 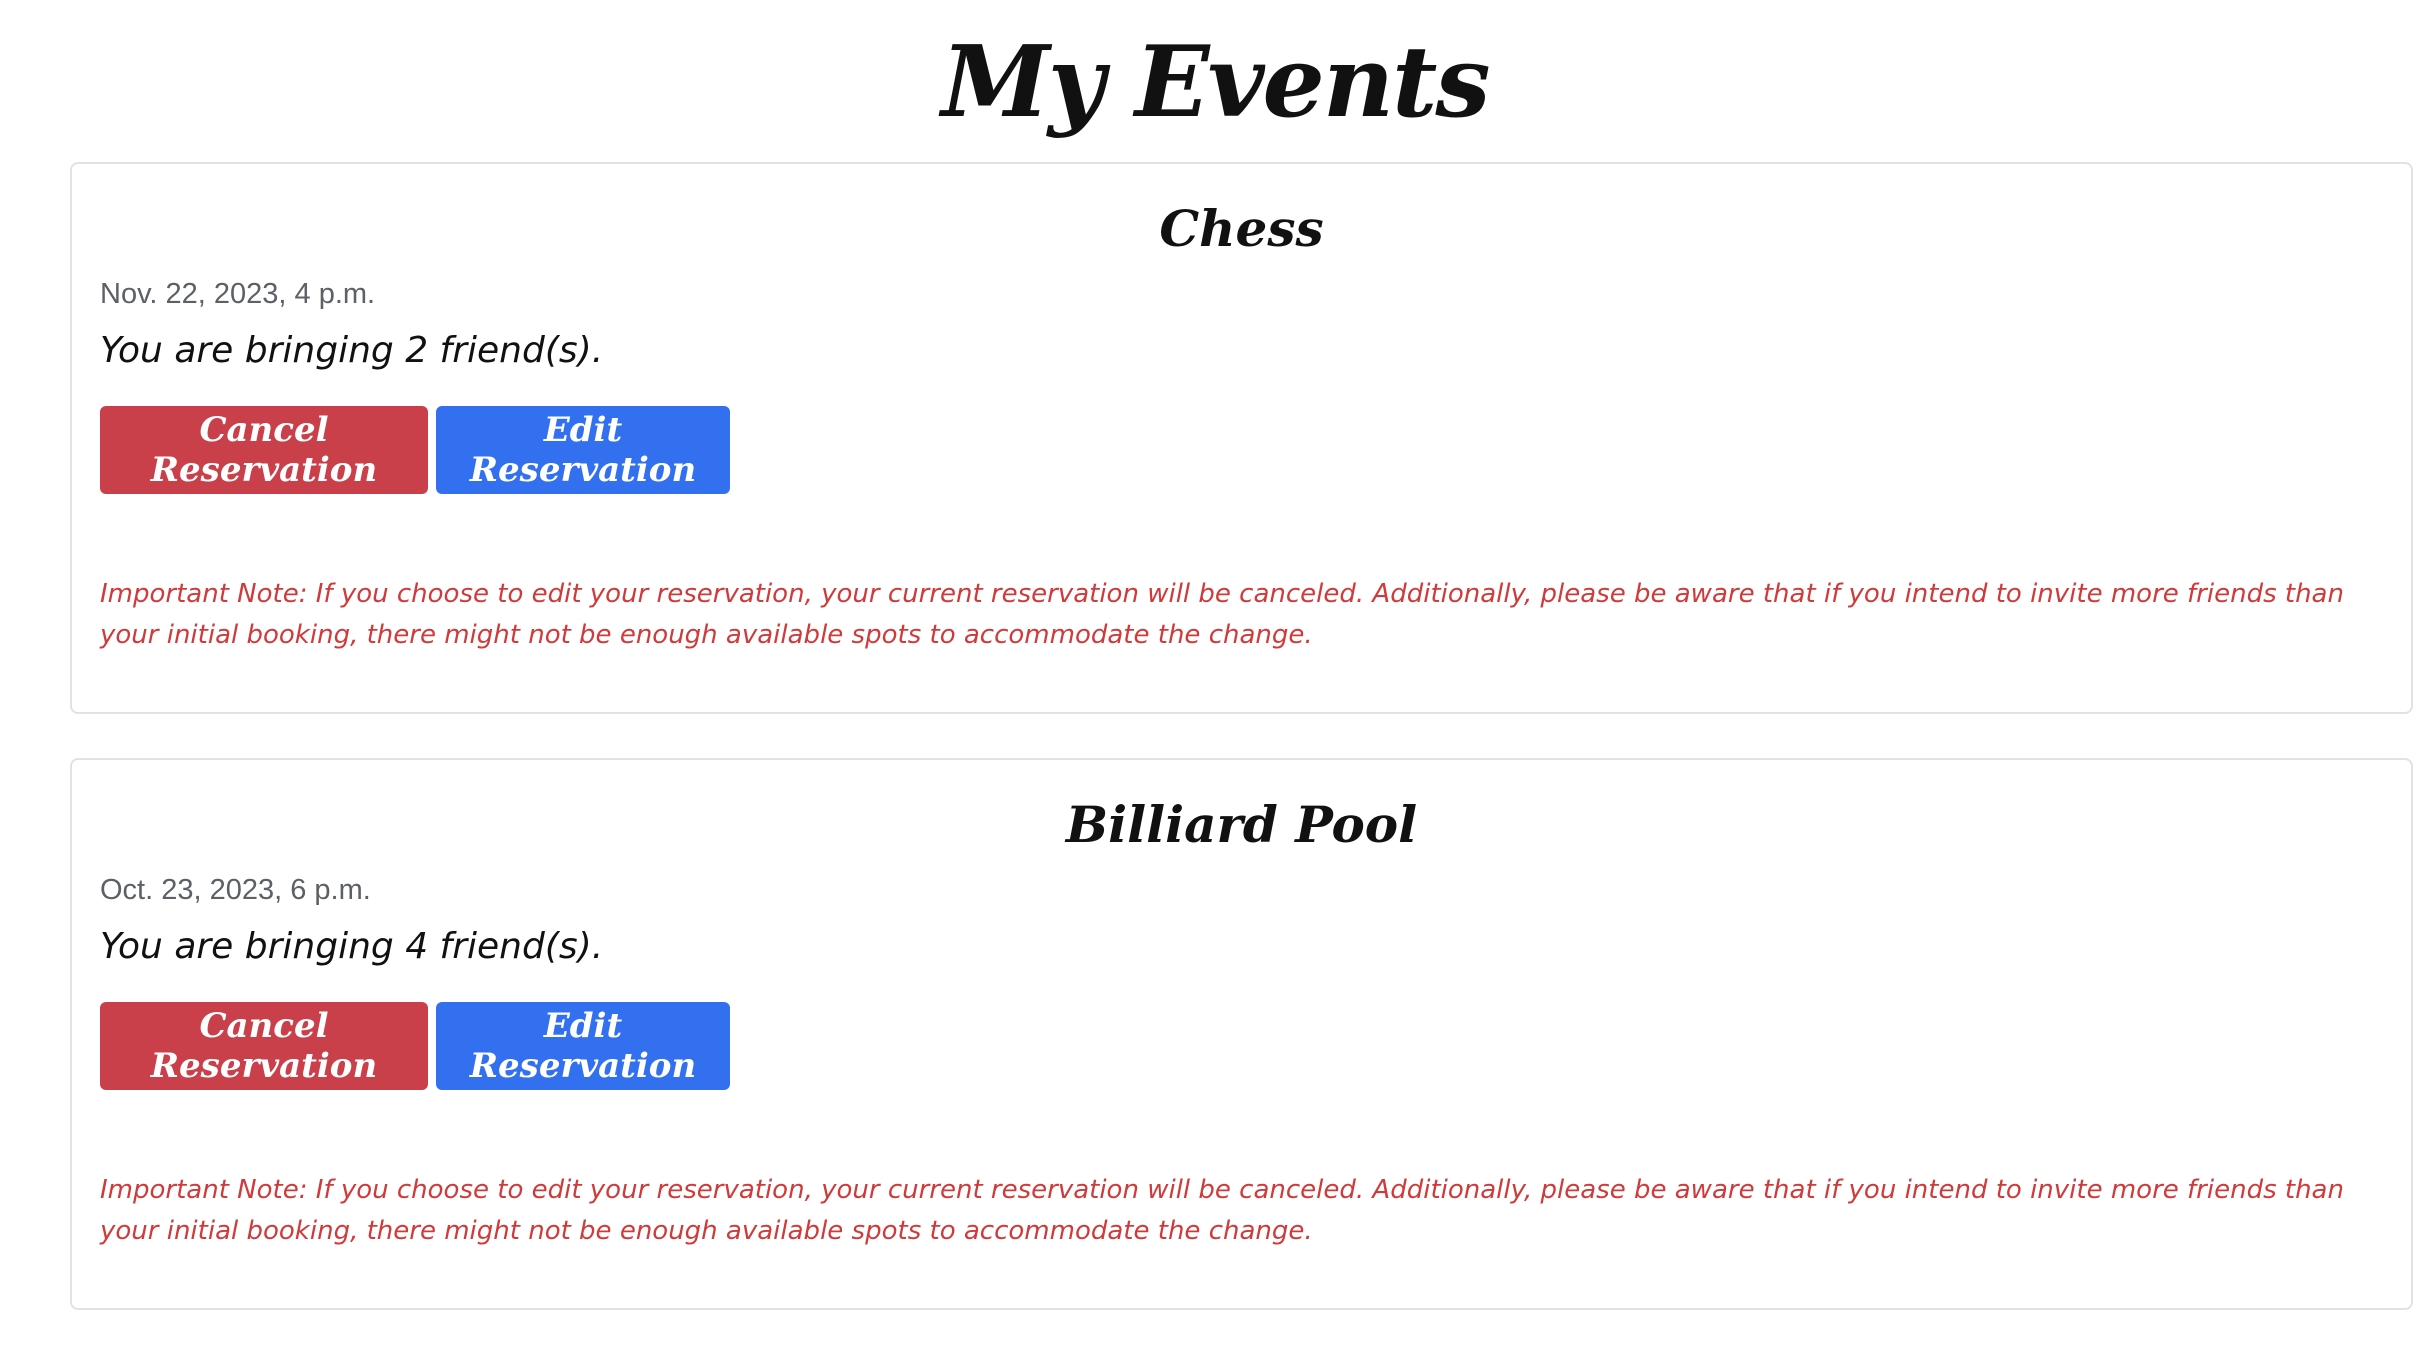 I want to click on event-guests: You are bringing 2 friend(s)., so click(x=352, y=350).